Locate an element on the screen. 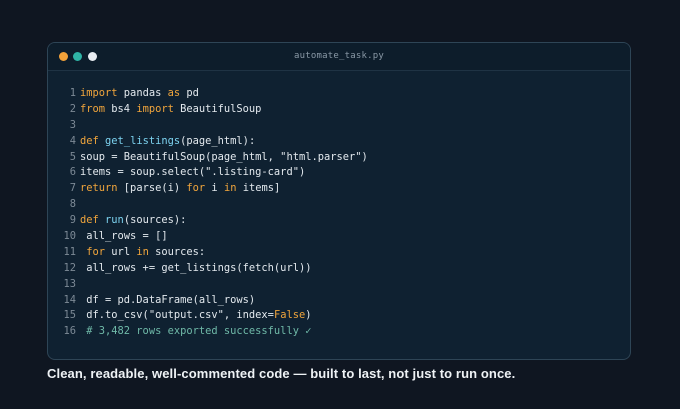 Image resolution: width=680 pixels, height=409 pixels. line-number: 7 is located at coordinates (72, 188).